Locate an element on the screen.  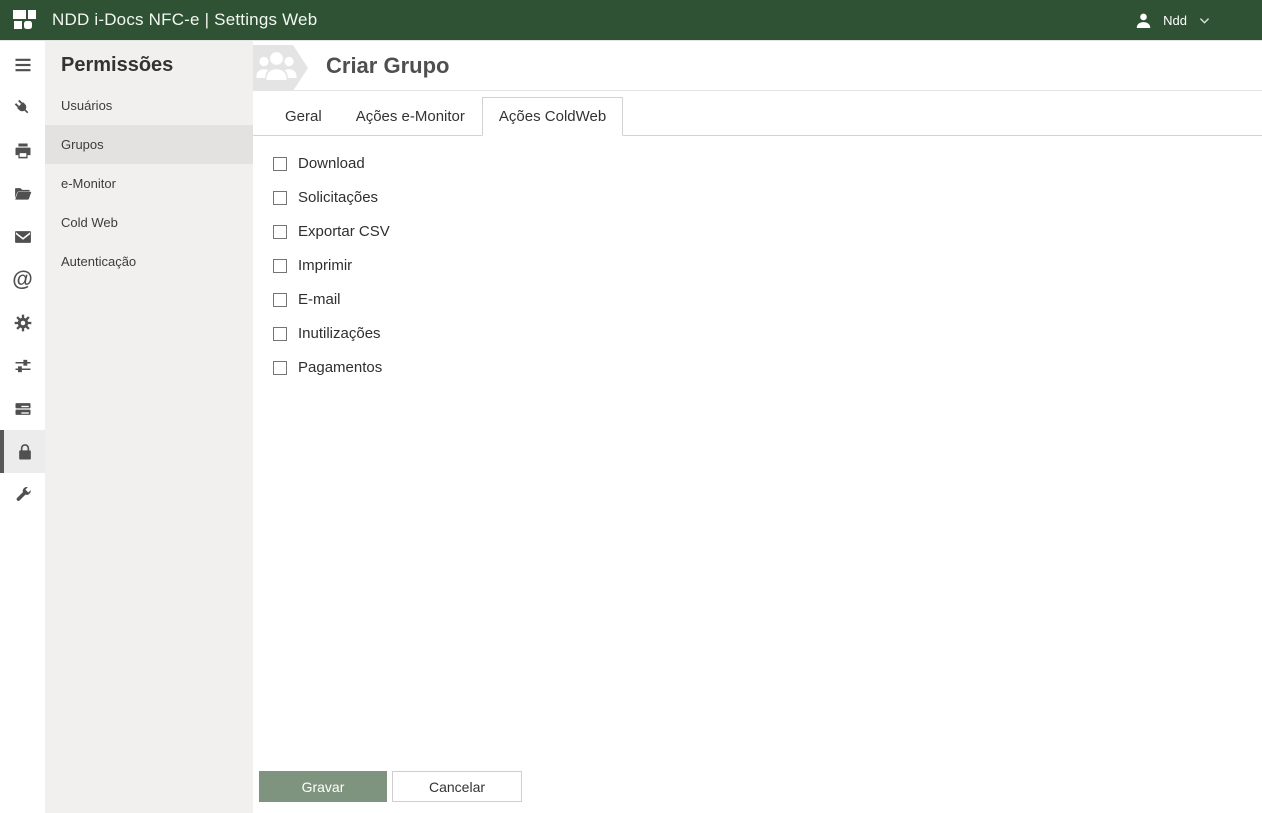
rail-item-mail is located at coordinates (22, 236).